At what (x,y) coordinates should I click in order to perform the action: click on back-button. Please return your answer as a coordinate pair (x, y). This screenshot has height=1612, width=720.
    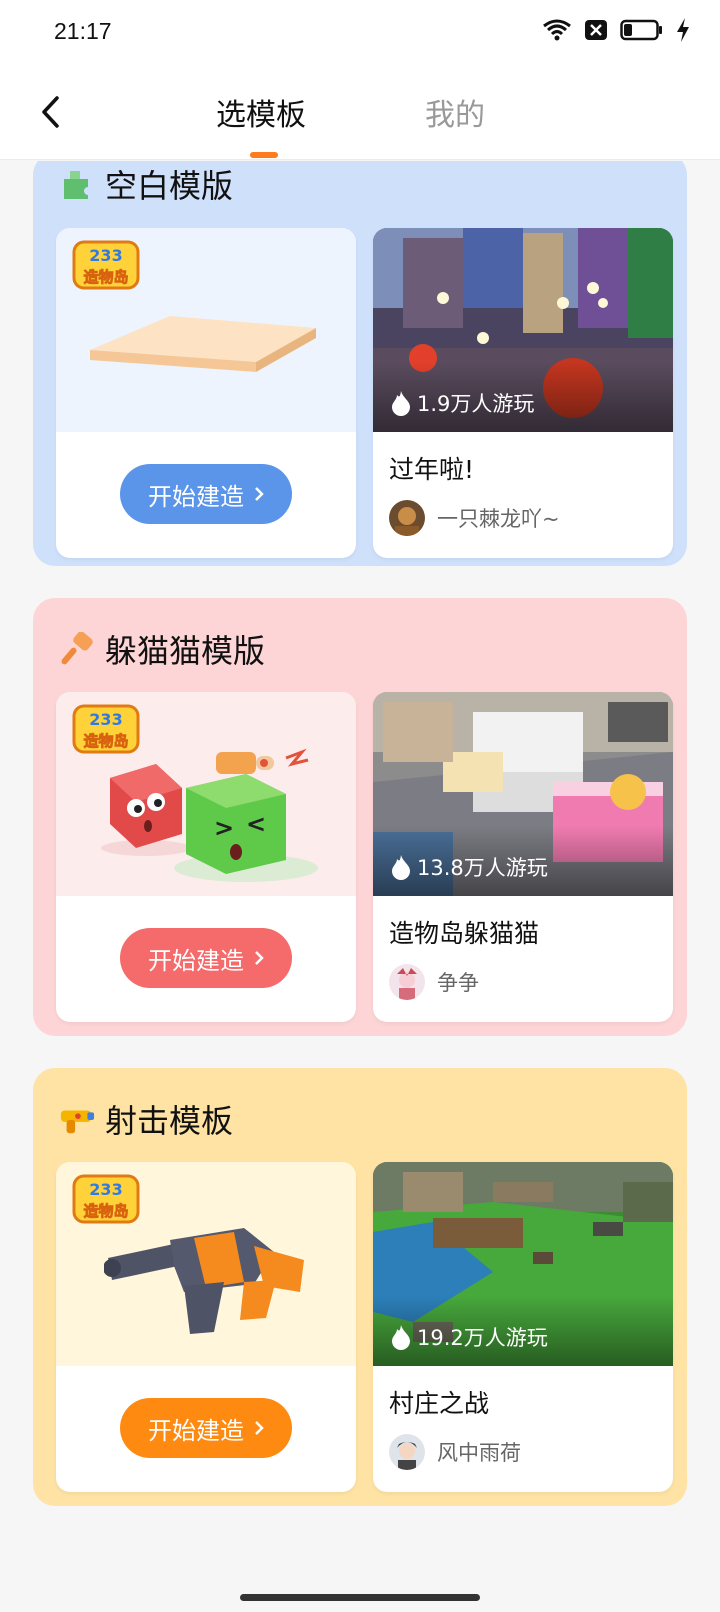
    Looking at the image, I should click on (50, 112).